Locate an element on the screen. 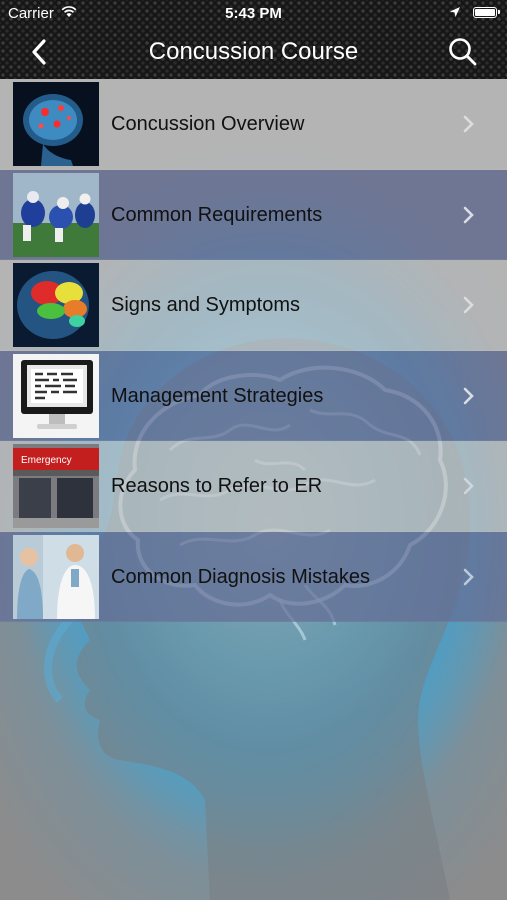  status-bar: Carrier 5:43 PM is located at coordinates (253, 14).